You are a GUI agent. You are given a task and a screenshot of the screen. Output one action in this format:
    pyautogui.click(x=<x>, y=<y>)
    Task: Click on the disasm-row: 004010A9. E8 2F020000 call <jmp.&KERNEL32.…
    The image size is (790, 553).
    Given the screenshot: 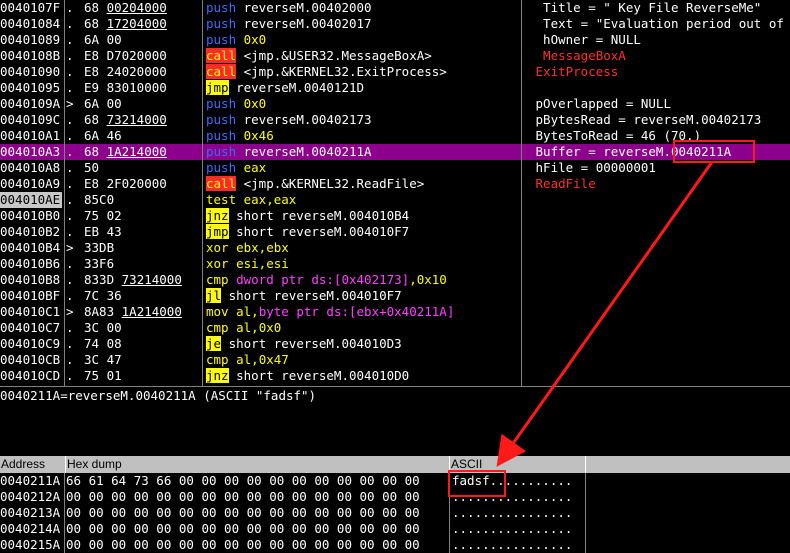 What is the action you would take?
    pyautogui.click(x=395, y=184)
    